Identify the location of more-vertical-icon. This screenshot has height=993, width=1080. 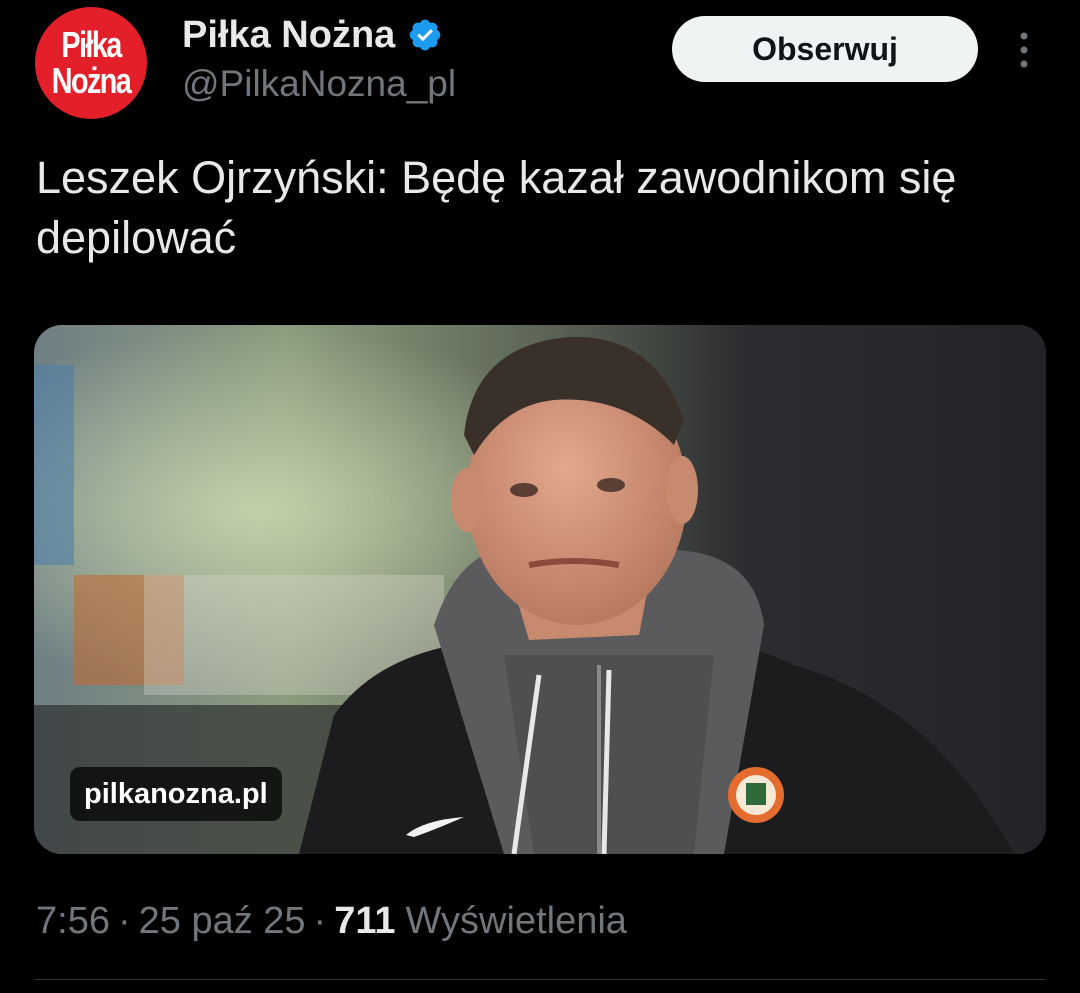
(1024, 50).